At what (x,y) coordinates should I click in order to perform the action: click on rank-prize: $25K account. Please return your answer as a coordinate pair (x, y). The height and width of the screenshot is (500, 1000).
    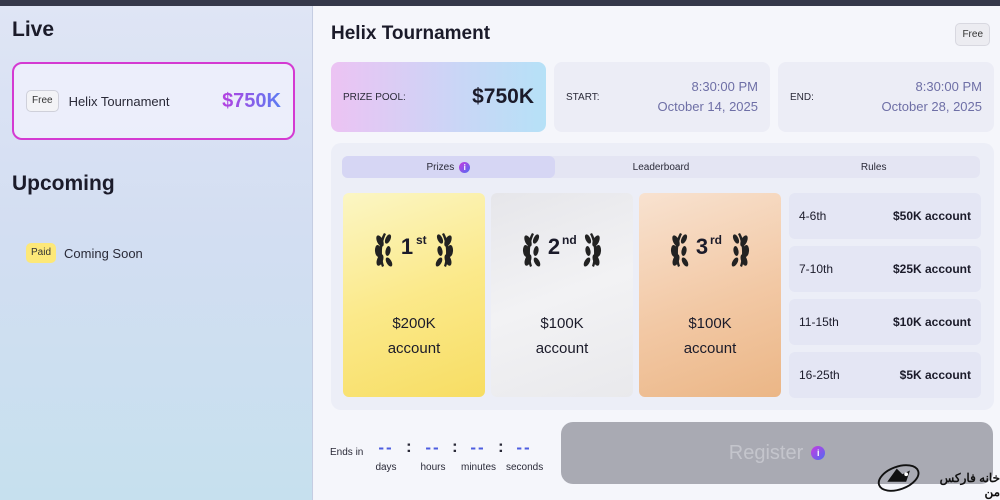
    Looking at the image, I should click on (931, 269).